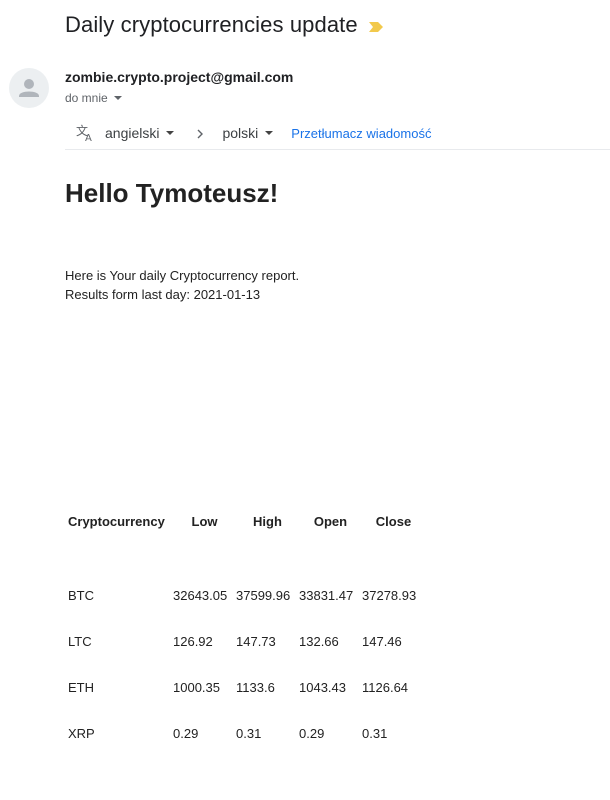  Describe the element at coordinates (382, 641) in the screenshot. I see `cell-close: 147.46` at that location.